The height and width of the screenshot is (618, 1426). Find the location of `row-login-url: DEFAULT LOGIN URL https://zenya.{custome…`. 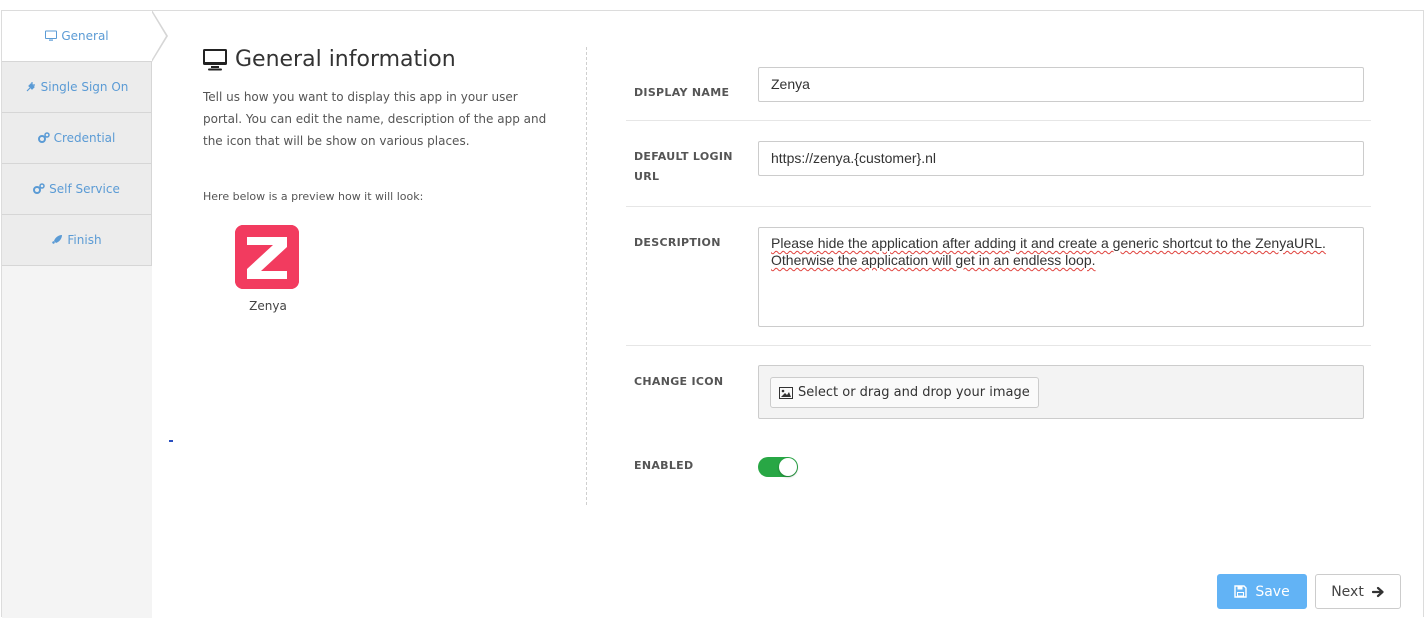

row-login-url: DEFAULT LOGIN URL https://zenya.{custome… is located at coordinates (998, 164).